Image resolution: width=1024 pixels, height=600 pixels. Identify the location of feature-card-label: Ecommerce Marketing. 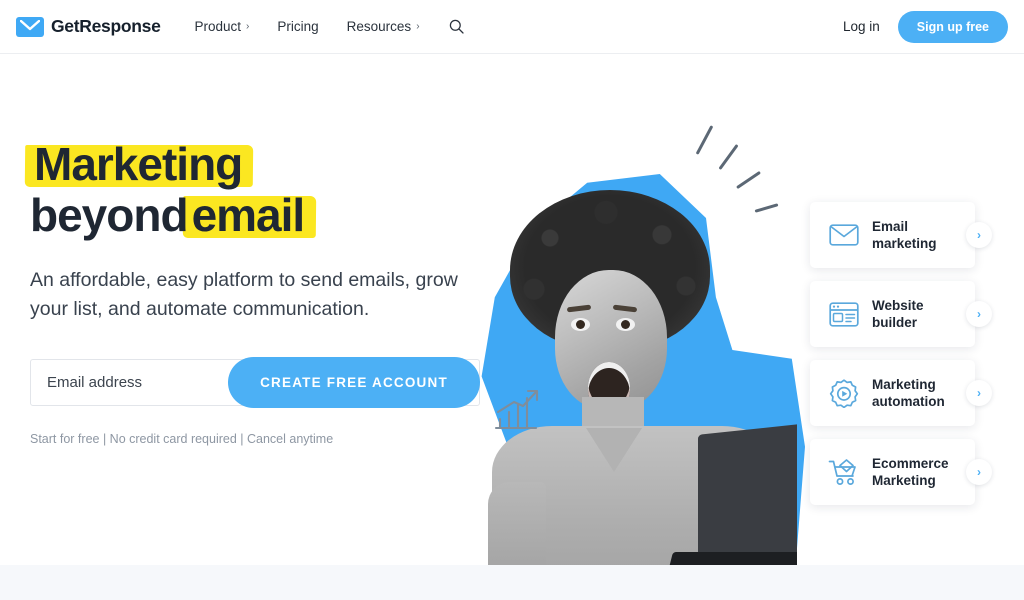
(910, 472).